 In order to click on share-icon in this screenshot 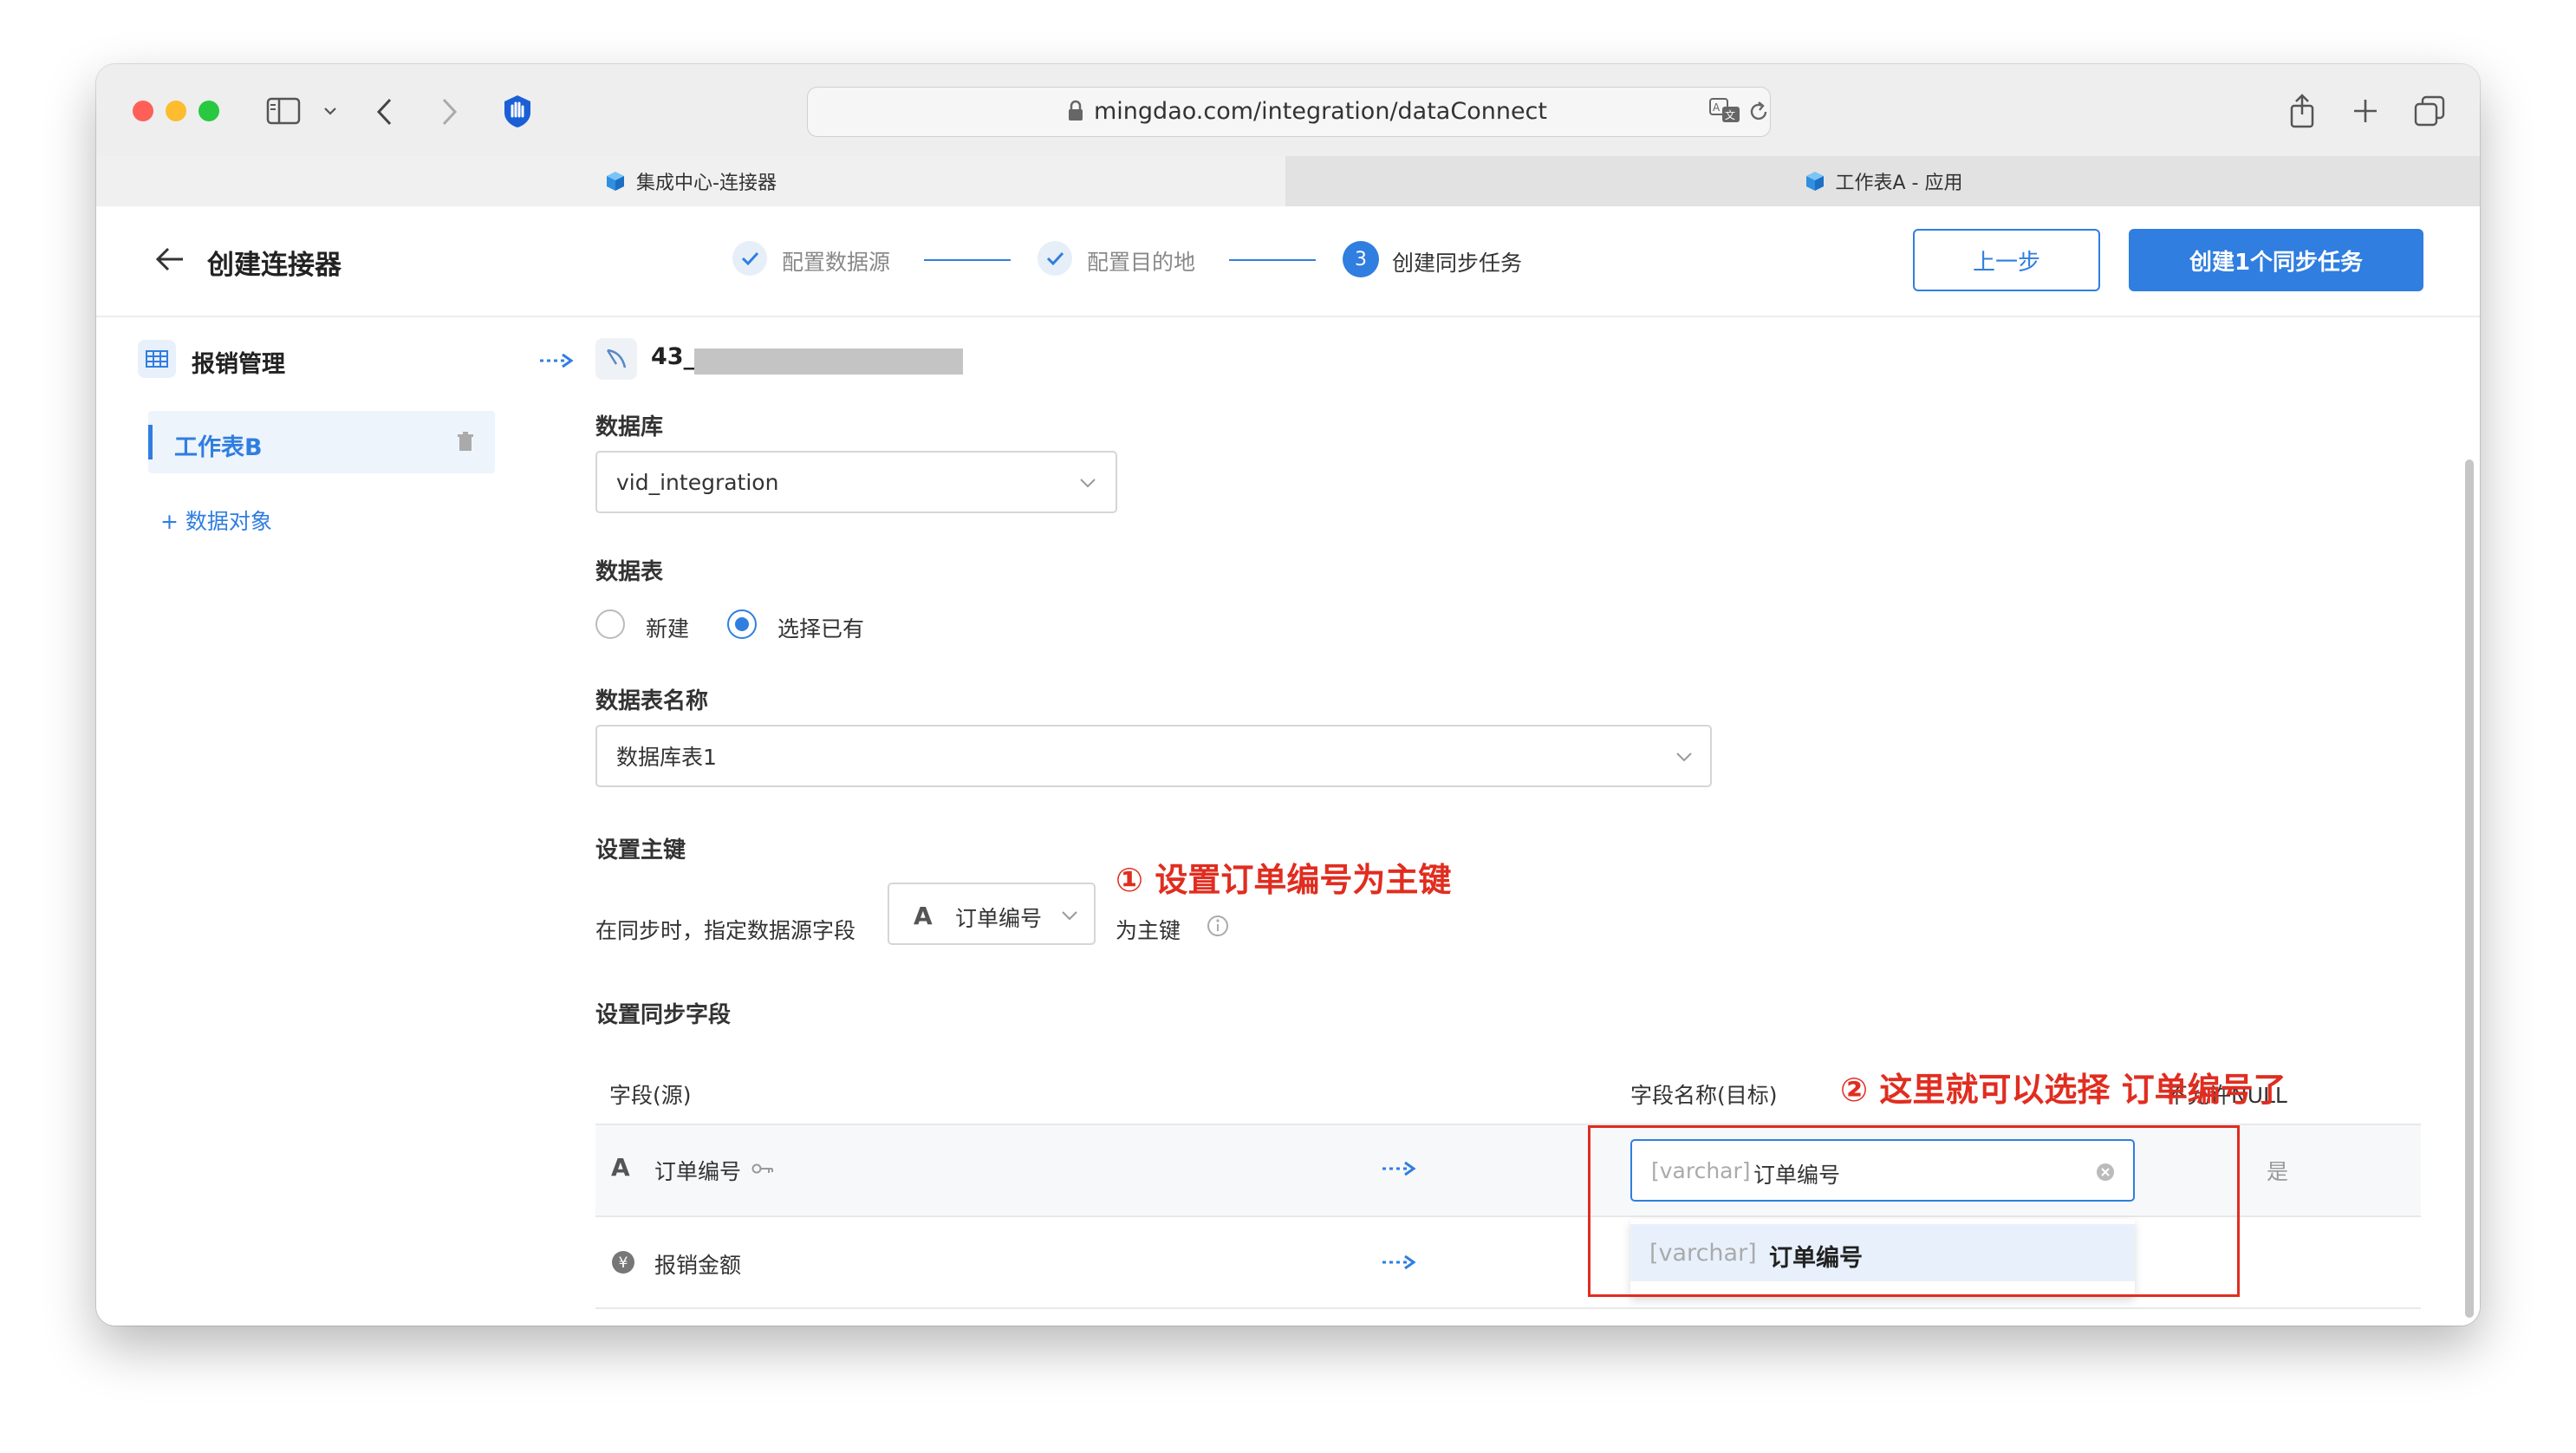, I will do `click(2302, 111)`.